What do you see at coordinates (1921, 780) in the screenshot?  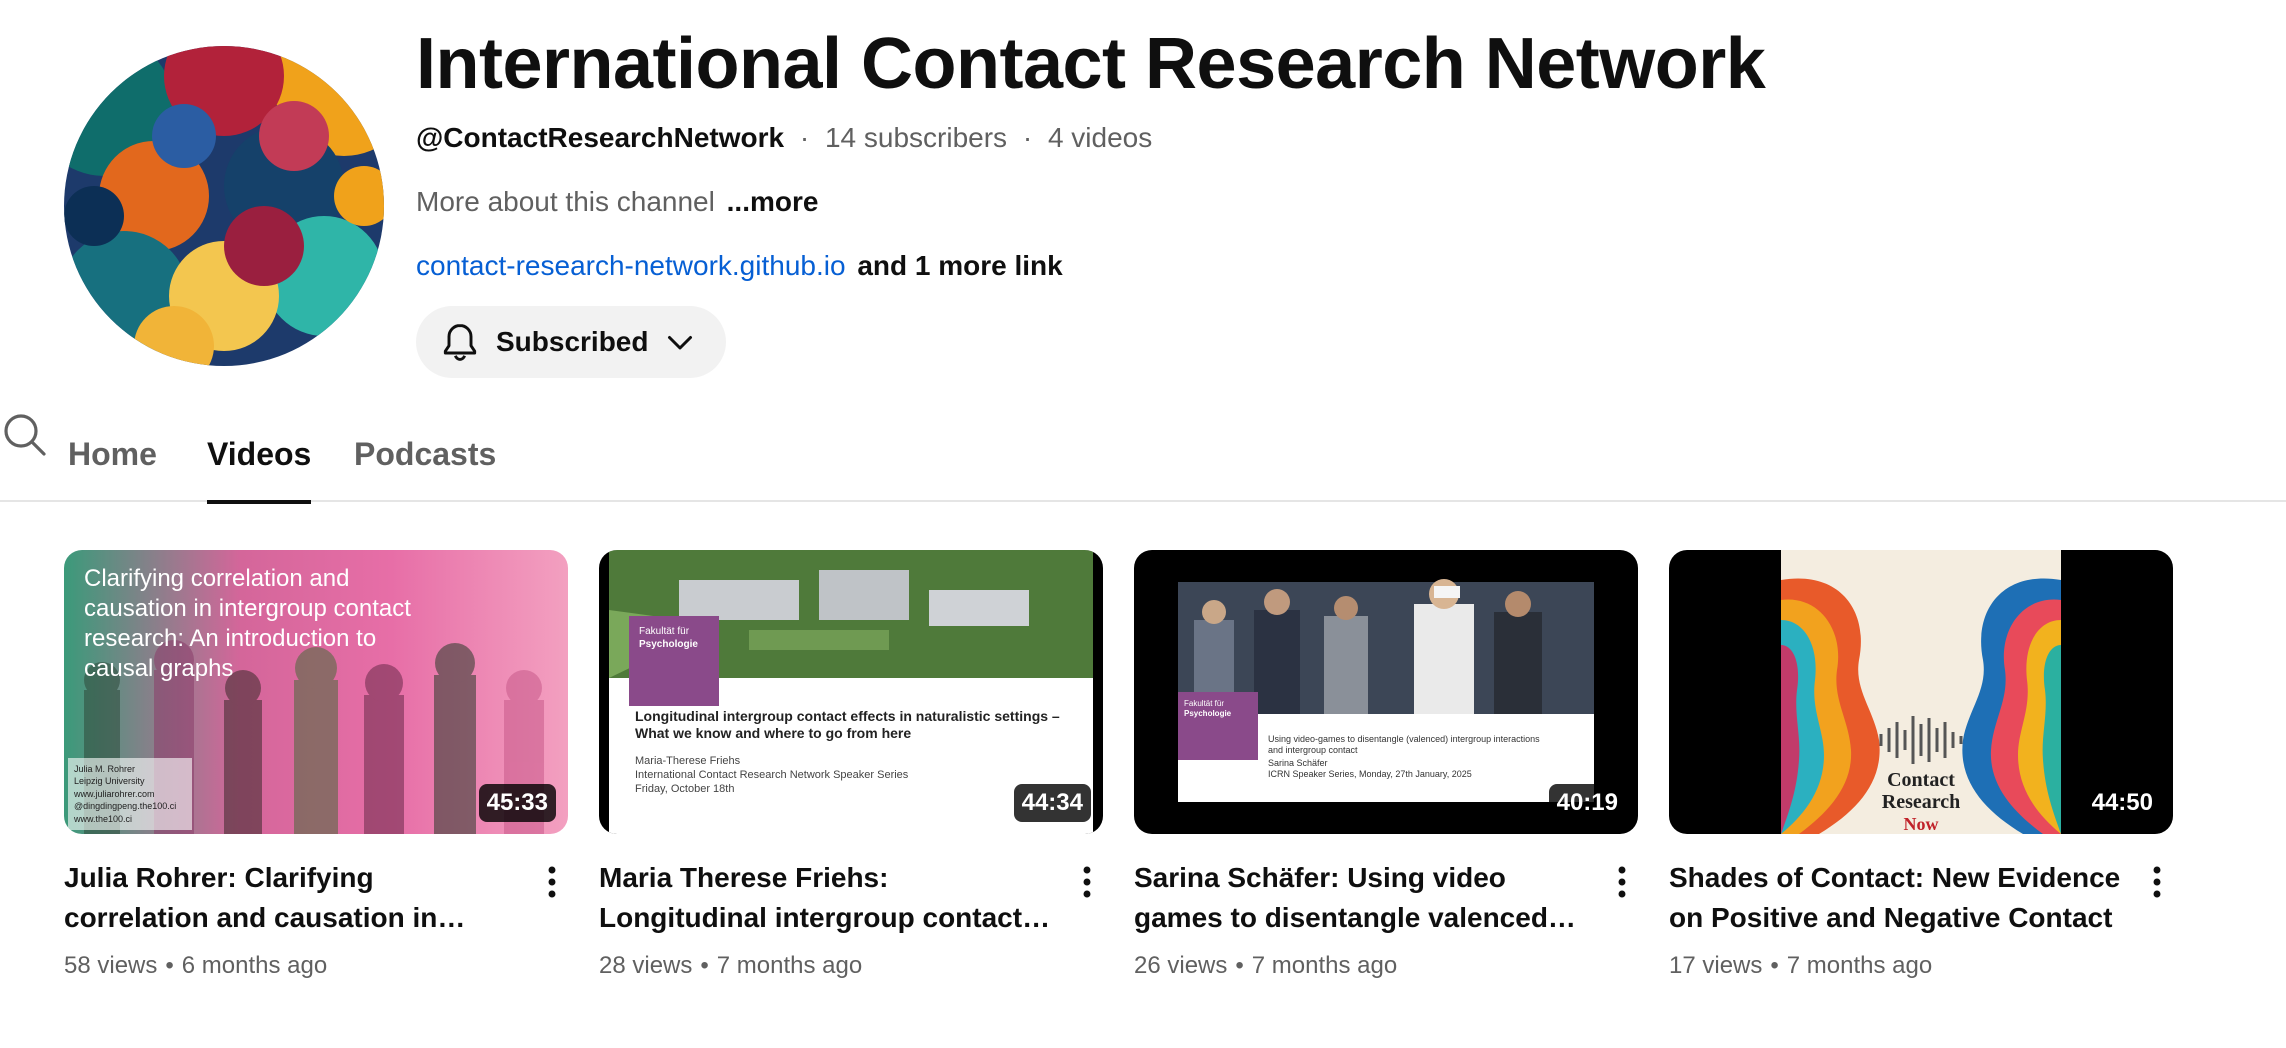 I see `thumb-logo-line: Contact` at bounding box center [1921, 780].